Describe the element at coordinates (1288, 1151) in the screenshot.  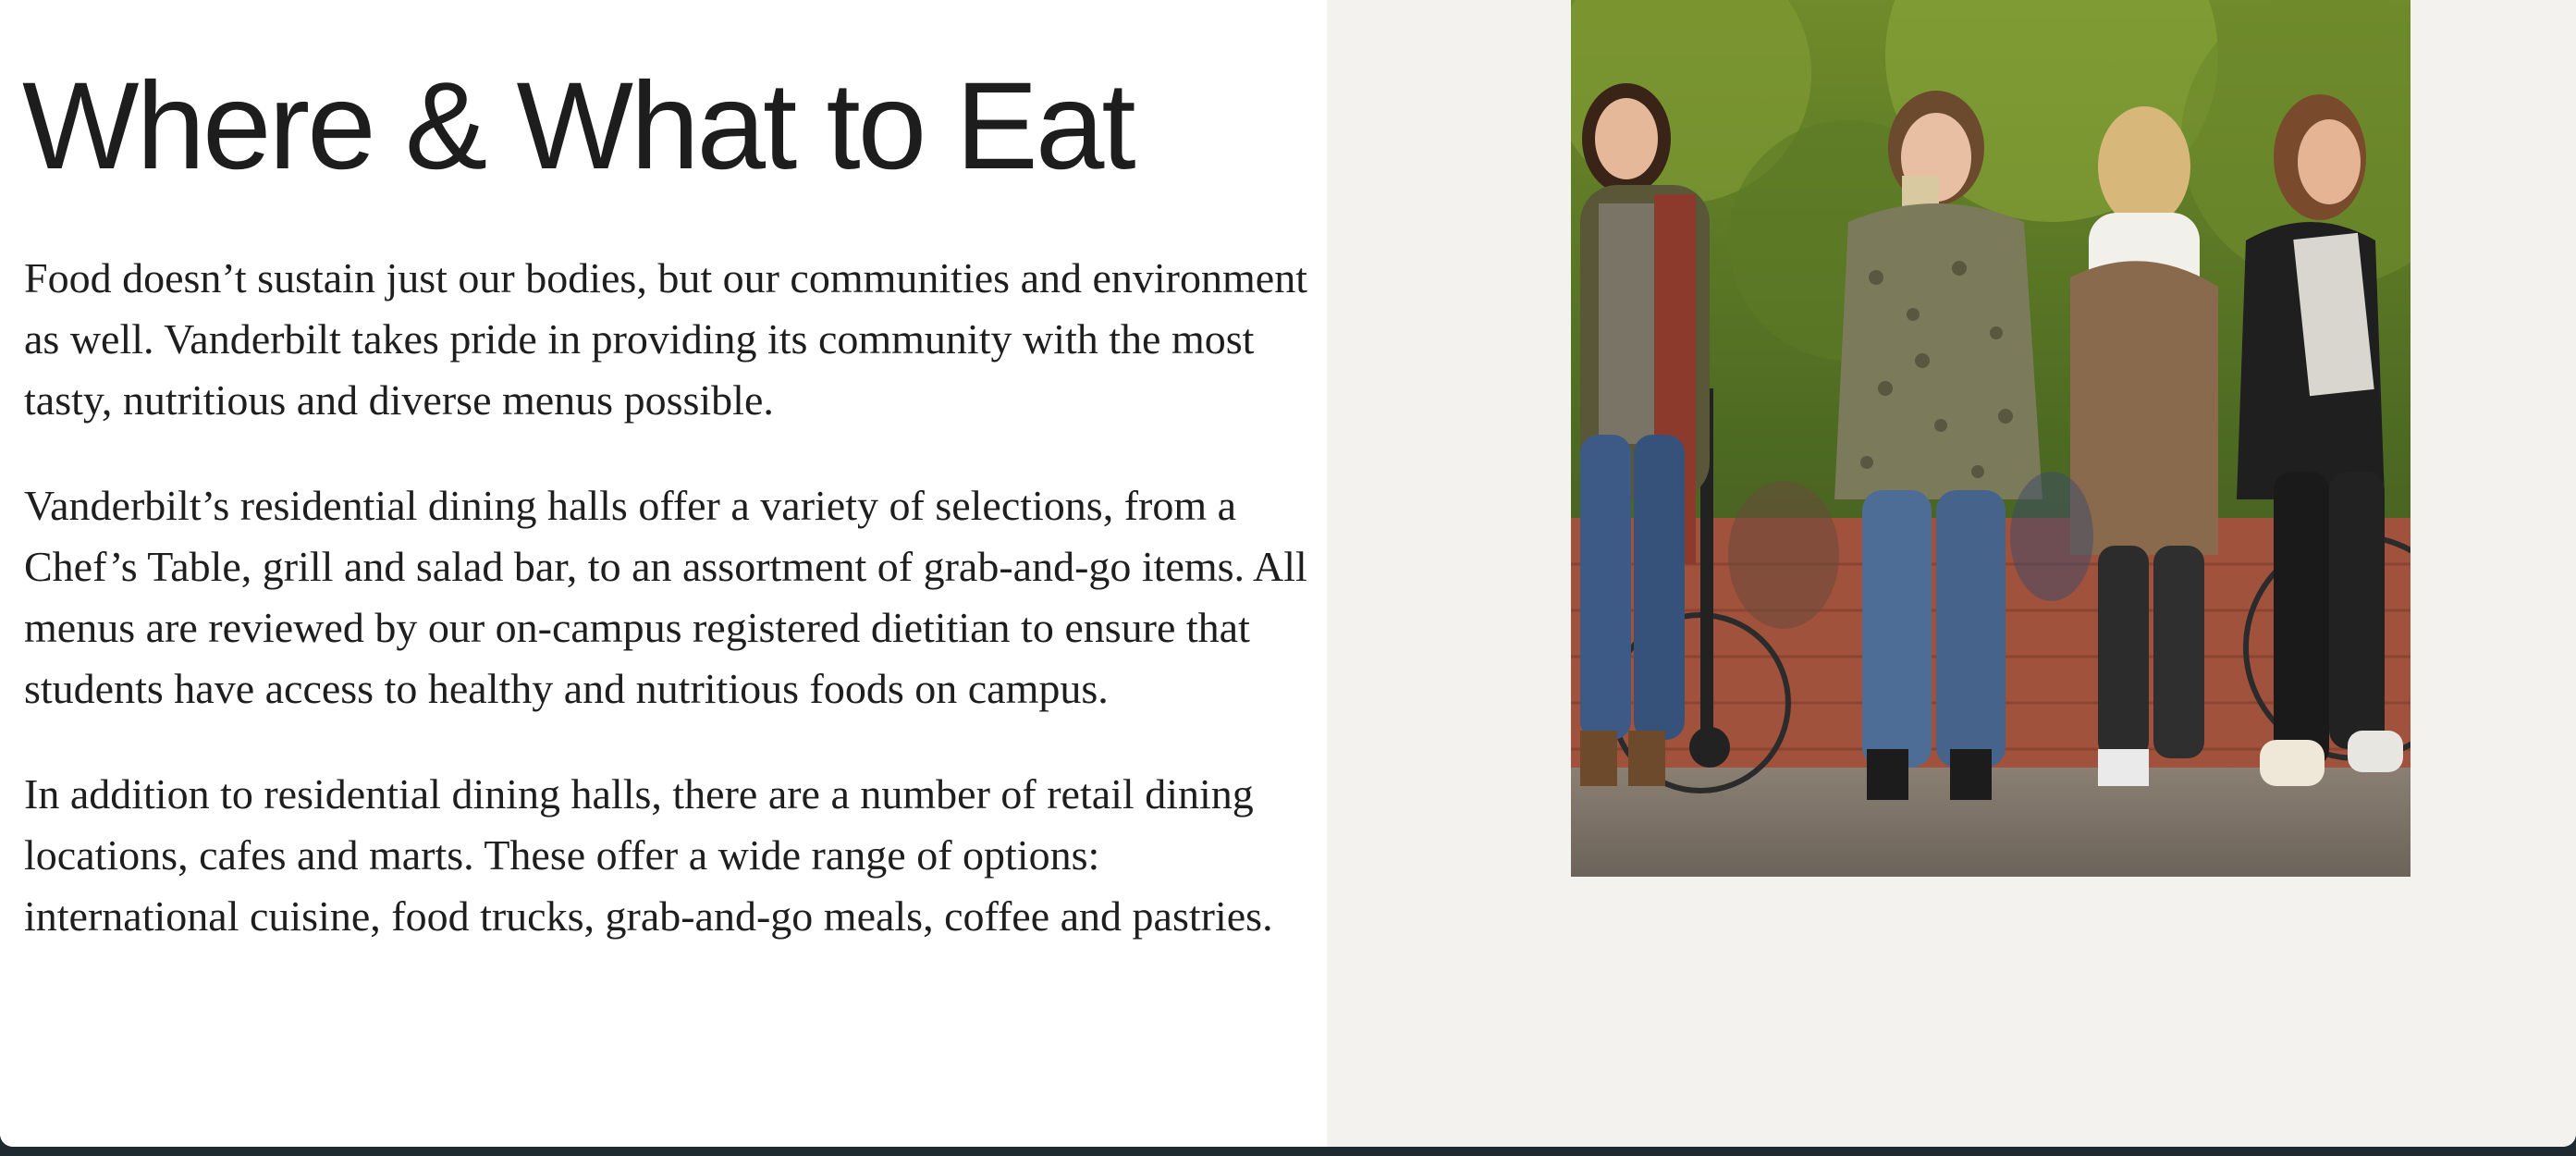
I see `window-bottom-edge` at that location.